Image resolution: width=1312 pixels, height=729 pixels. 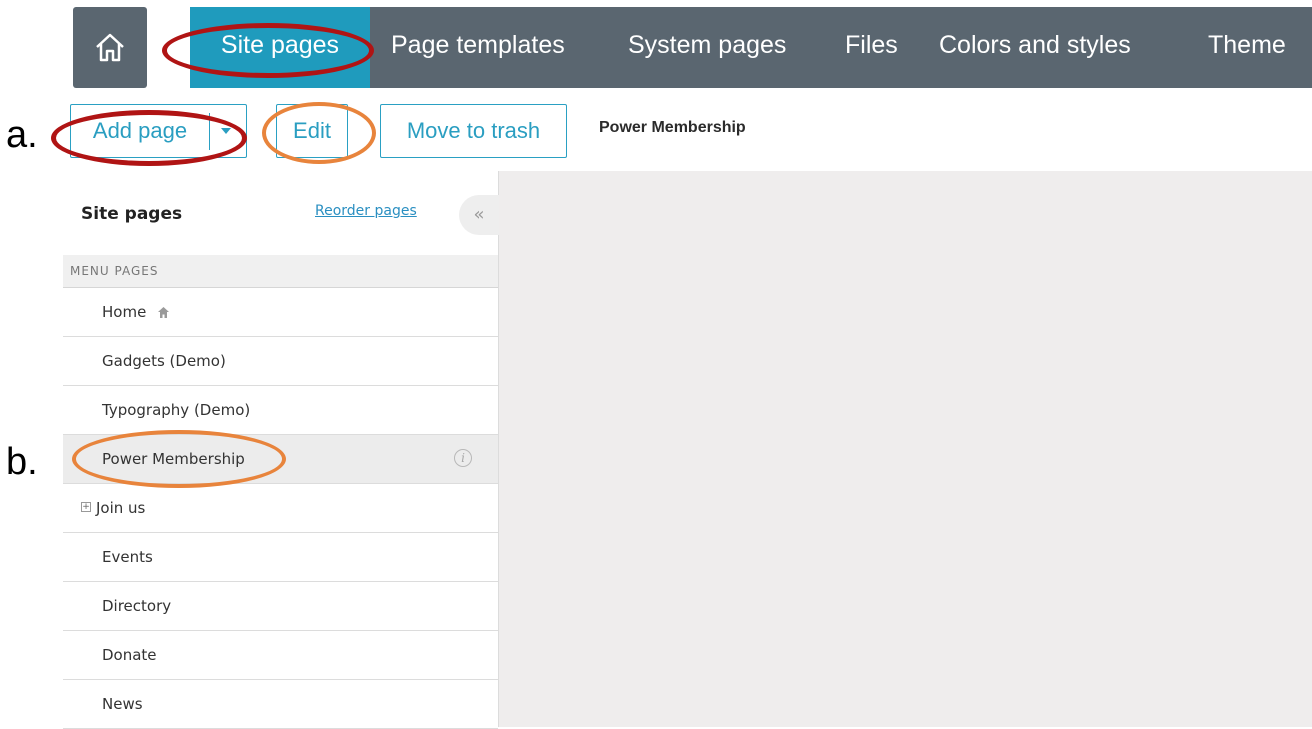 I want to click on page-item-events: Events, so click(x=280, y=557).